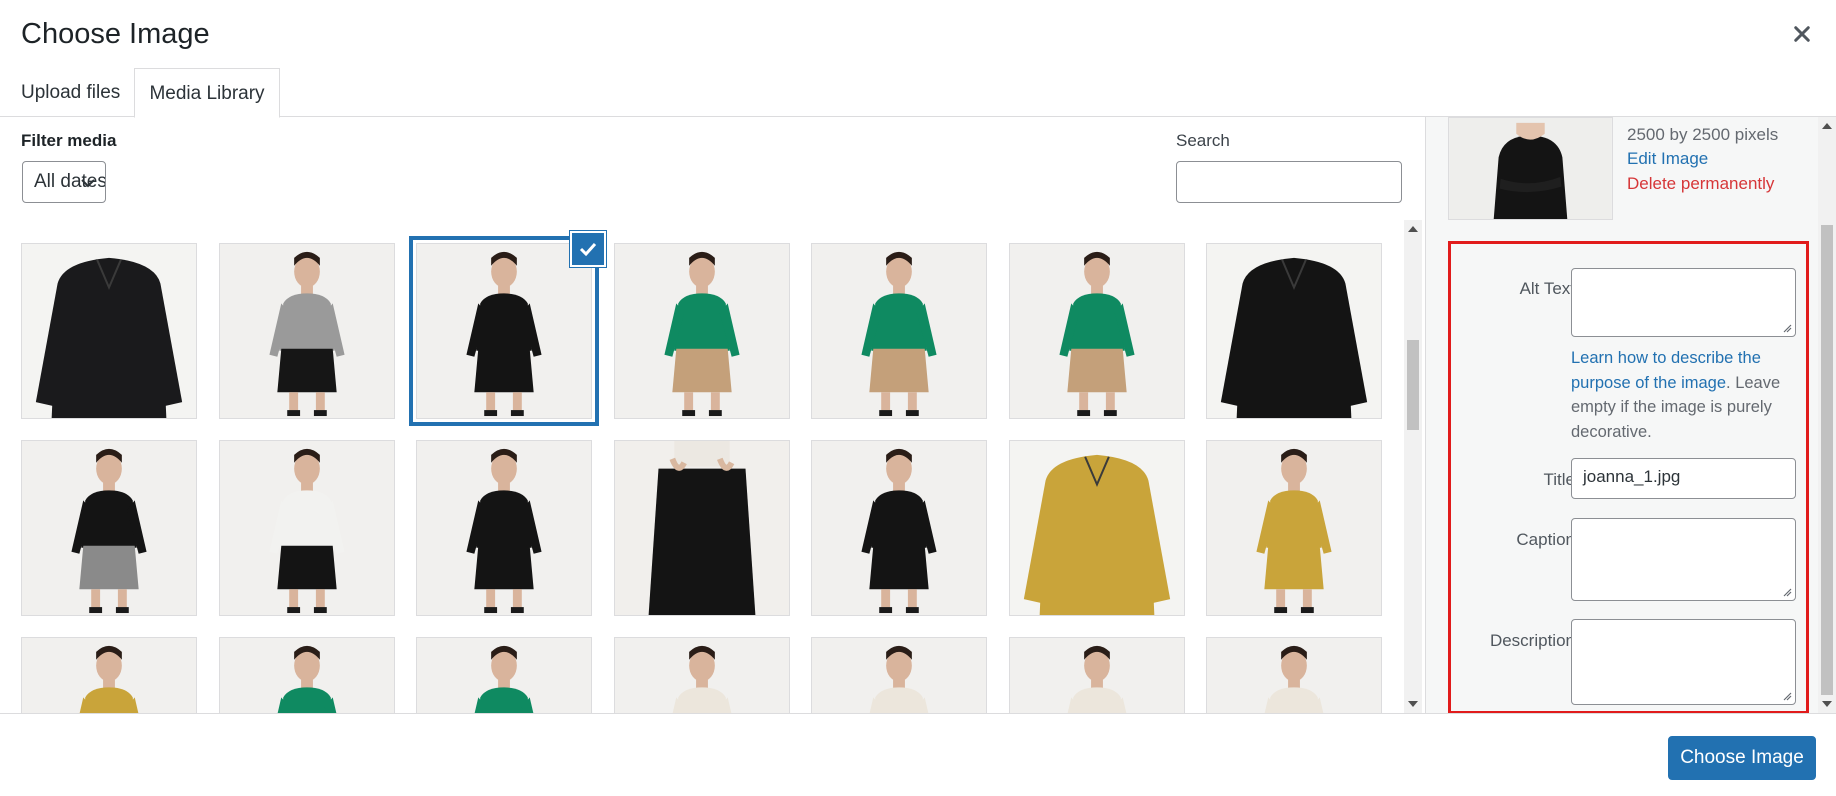 The height and width of the screenshot is (796, 1836). Describe the element at coordinates (1413, 466) in the screenshot. I see `grid-scrollbar` at that location.